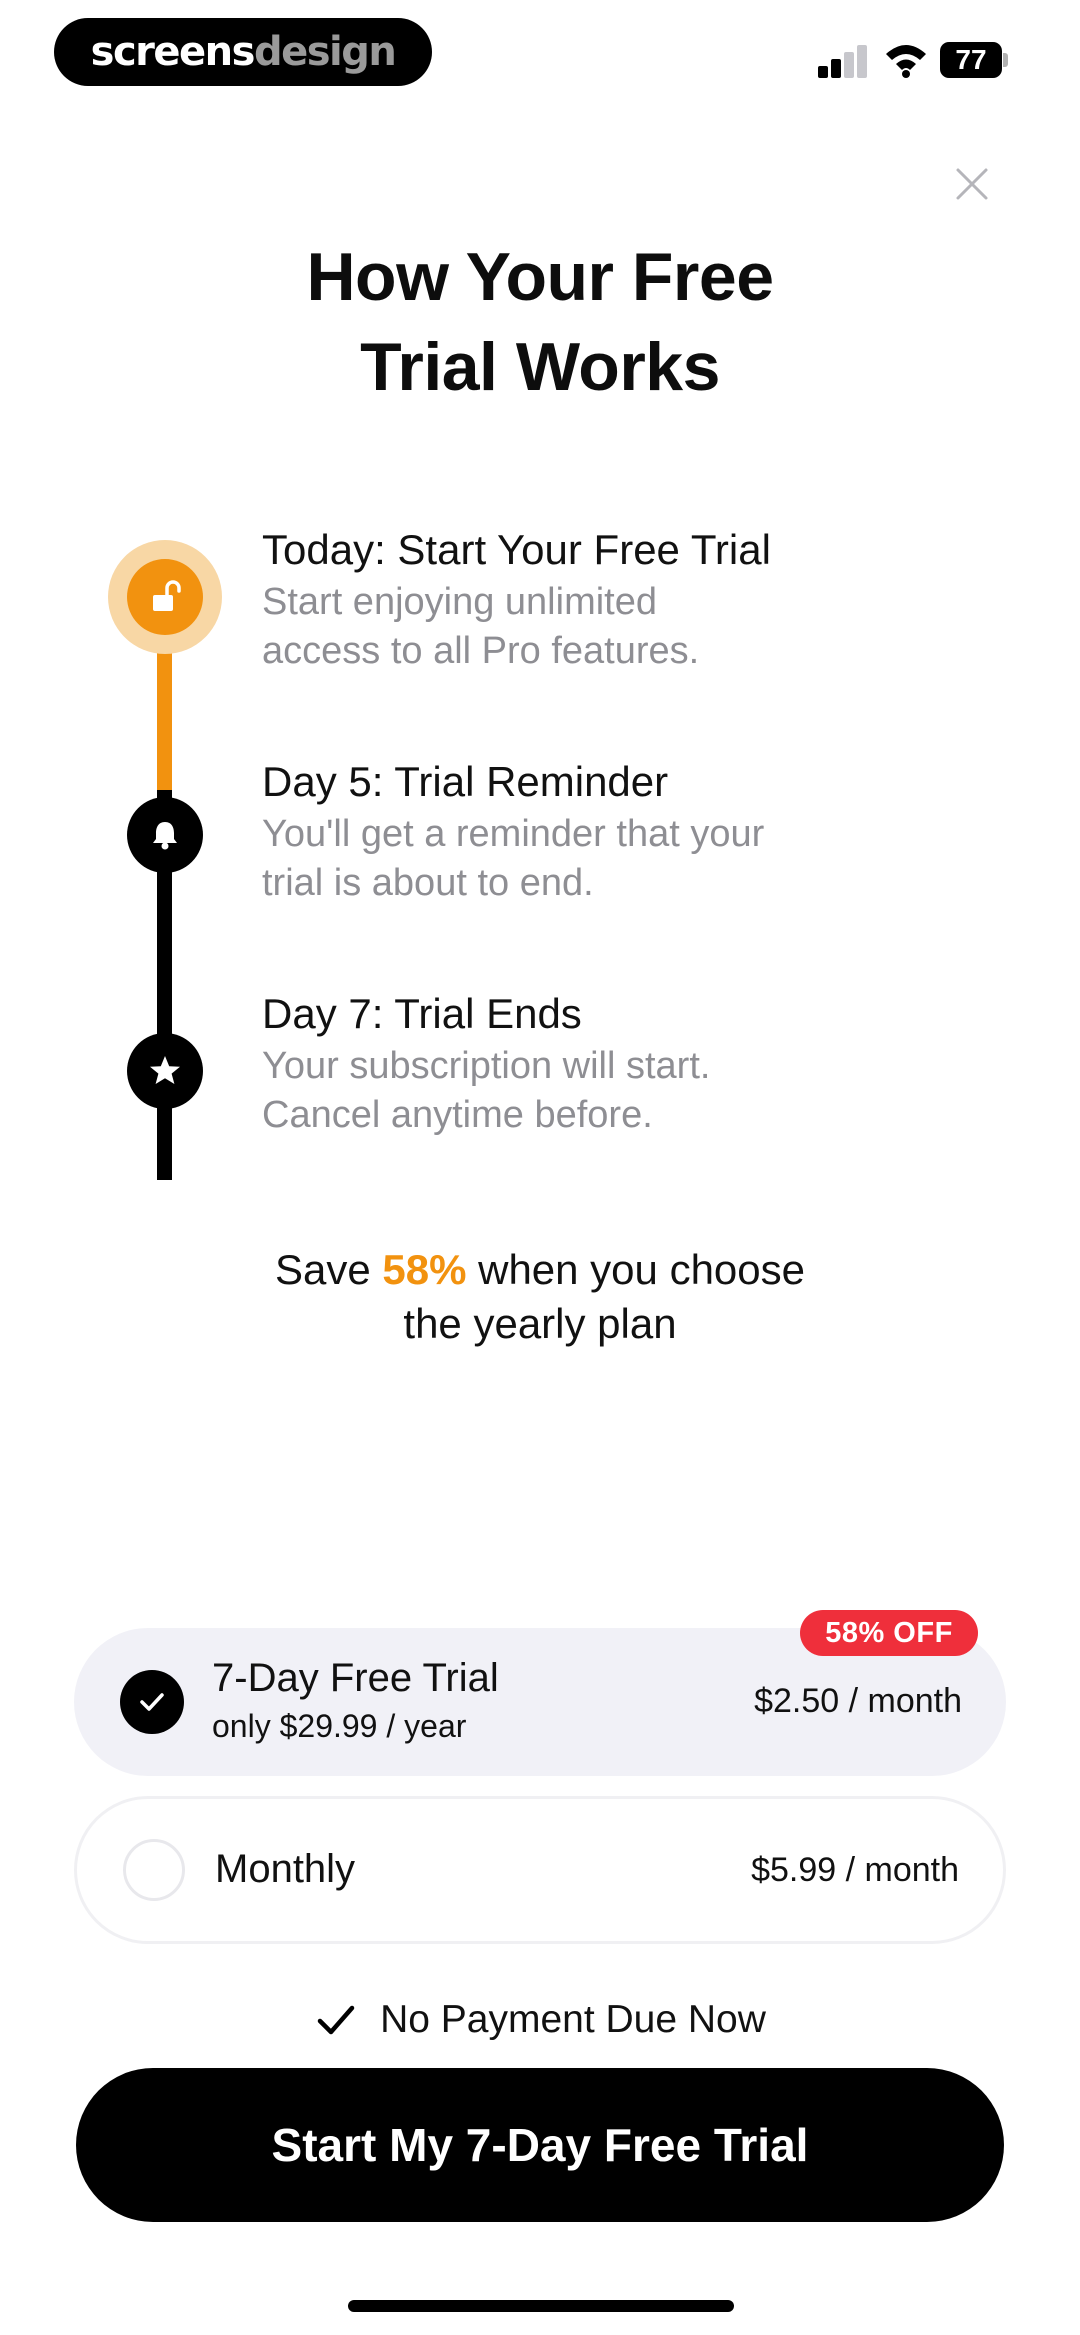  Describe the element at coordinates (336, 2020) in the screenshot. I see `checkmark-icon` at that location.